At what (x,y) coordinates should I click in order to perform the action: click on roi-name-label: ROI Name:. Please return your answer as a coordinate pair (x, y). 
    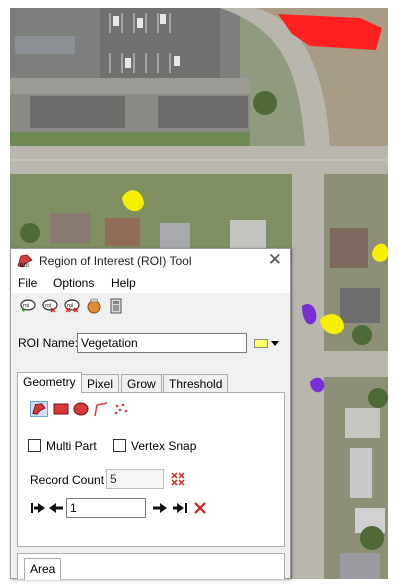
    Looking at the image, I should click on (48, 343).